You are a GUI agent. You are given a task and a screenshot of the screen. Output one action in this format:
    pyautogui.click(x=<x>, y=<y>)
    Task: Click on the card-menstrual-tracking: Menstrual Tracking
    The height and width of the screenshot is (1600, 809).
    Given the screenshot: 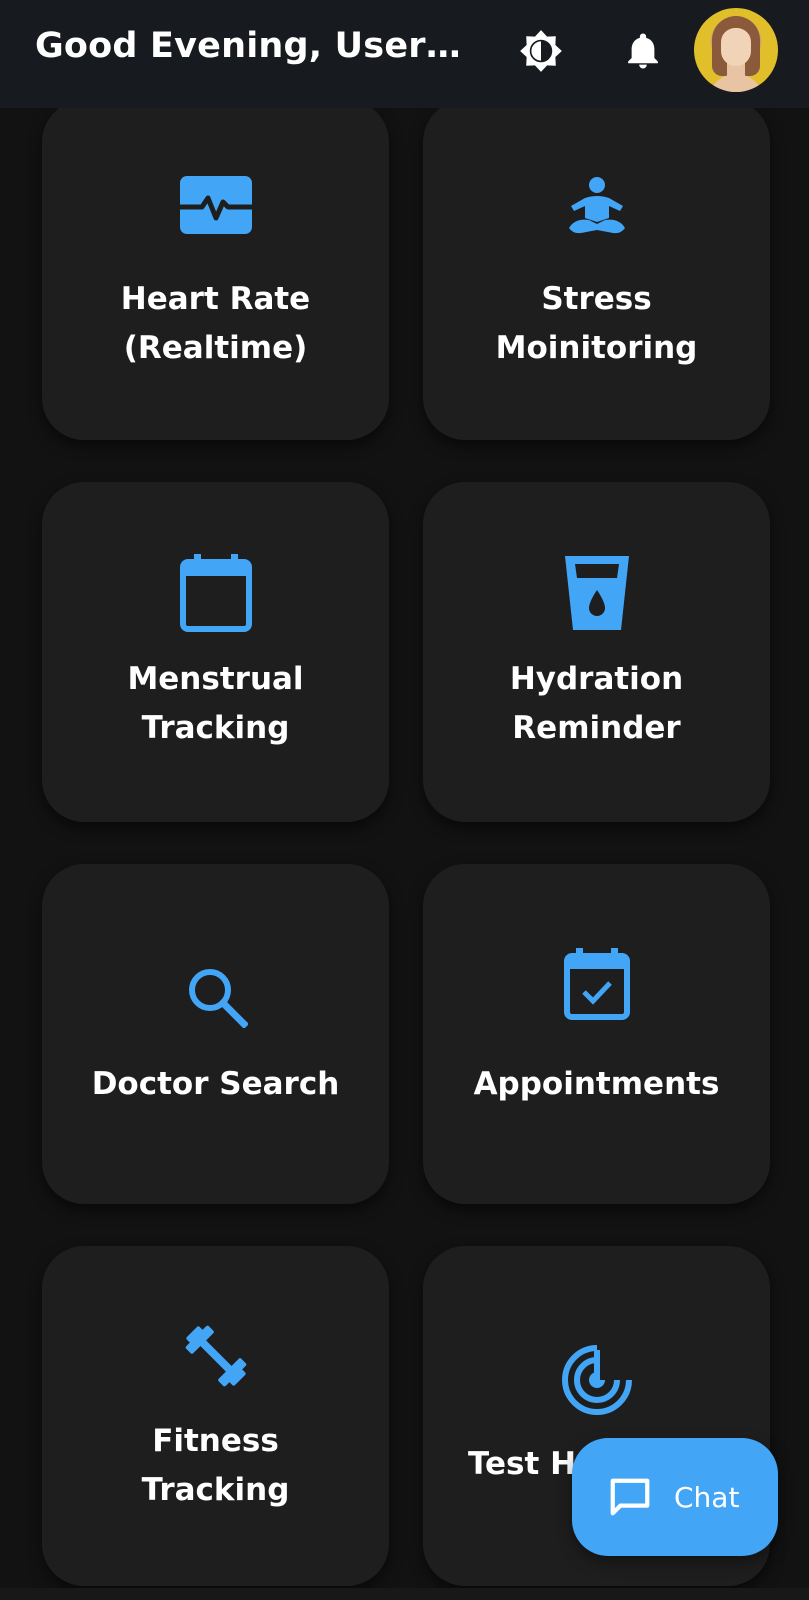 What is the action you would take?
    pyautogui.click(x=215, y=652)
    